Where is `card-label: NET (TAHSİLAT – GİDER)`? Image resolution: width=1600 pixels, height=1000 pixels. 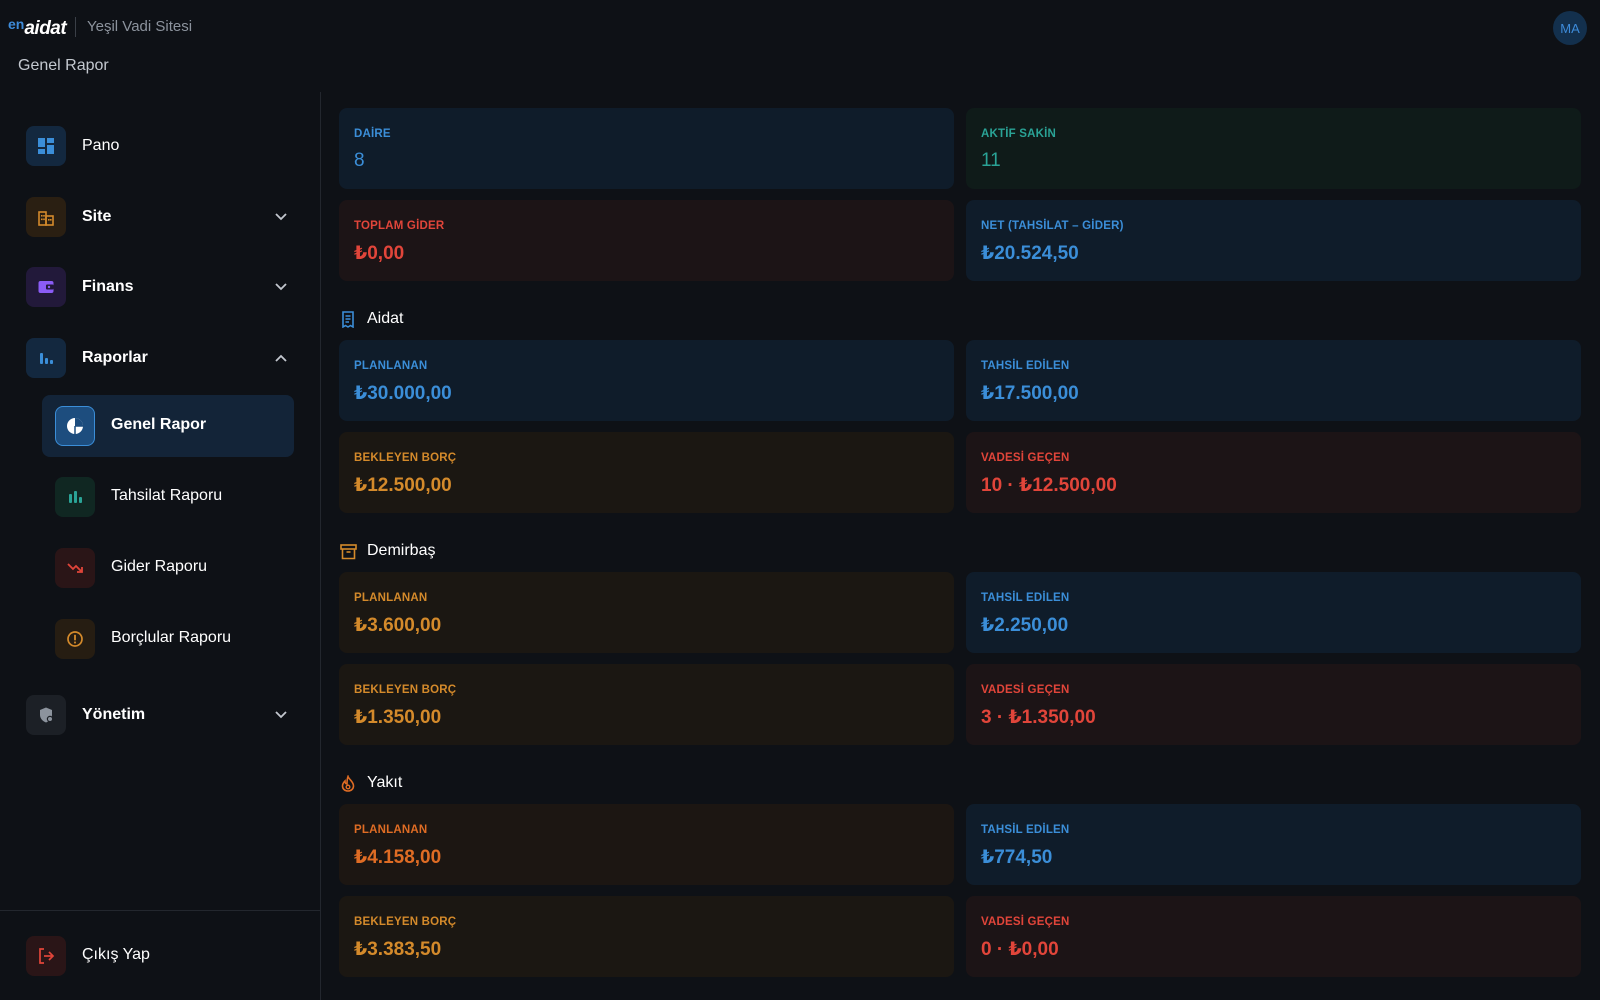 card-label: NET (TAHSİLAT – GİDER) is located at coordinates (1052, 226).